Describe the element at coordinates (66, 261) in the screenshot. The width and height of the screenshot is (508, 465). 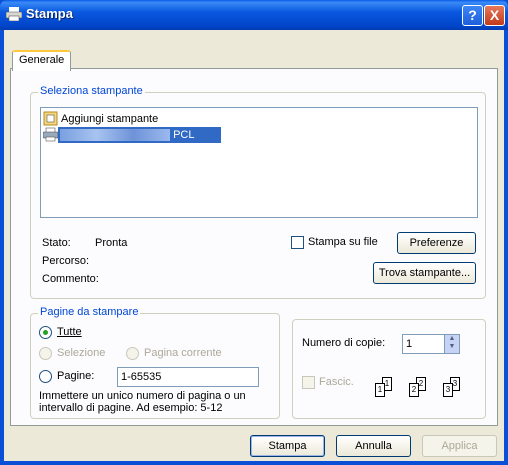
I see `location-label: Percorso:` at that location.